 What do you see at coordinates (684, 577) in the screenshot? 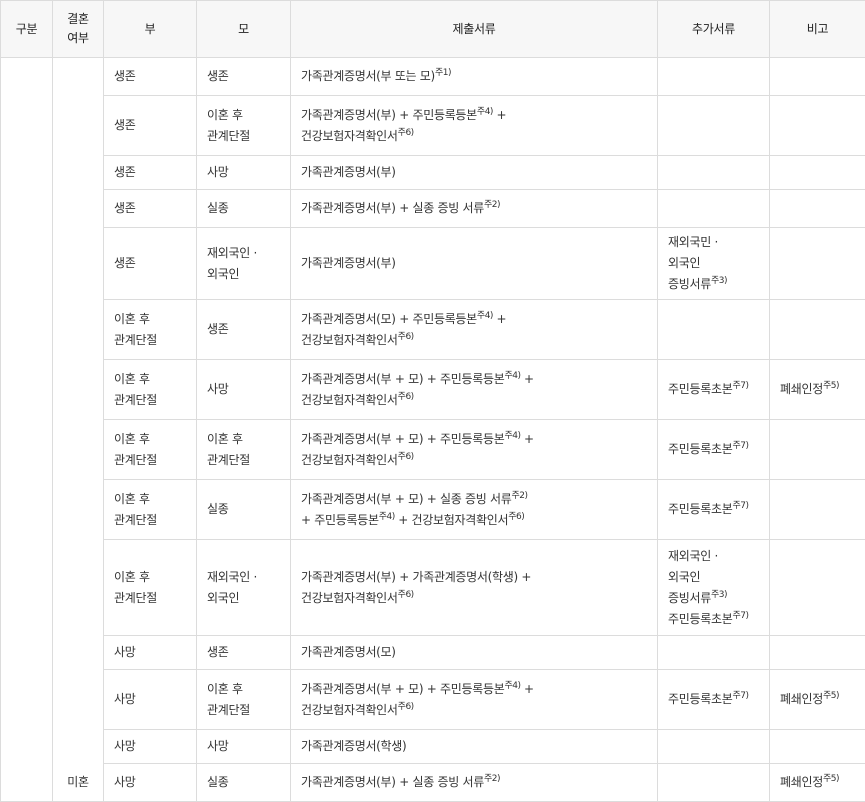
I see `cell-text: 외국인` at bounding box center [684, 577].